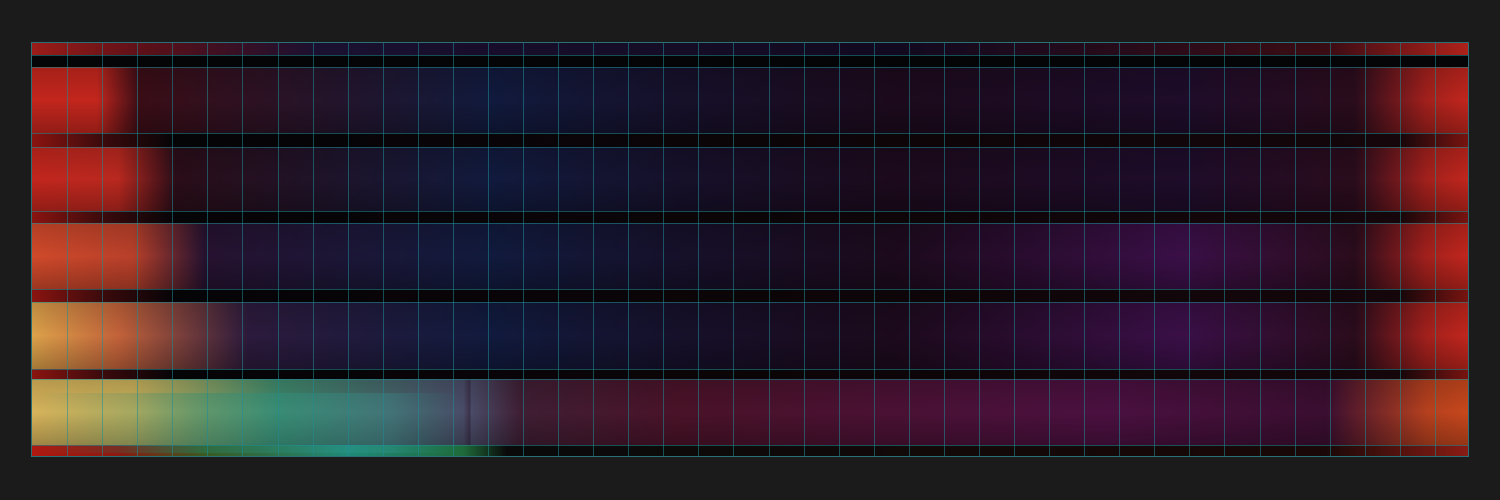 The height and width of the screenshot is (500, 1500). Describe the element at coordinates (750, 423) in the screenshot. I see `teal-glow` at that location.